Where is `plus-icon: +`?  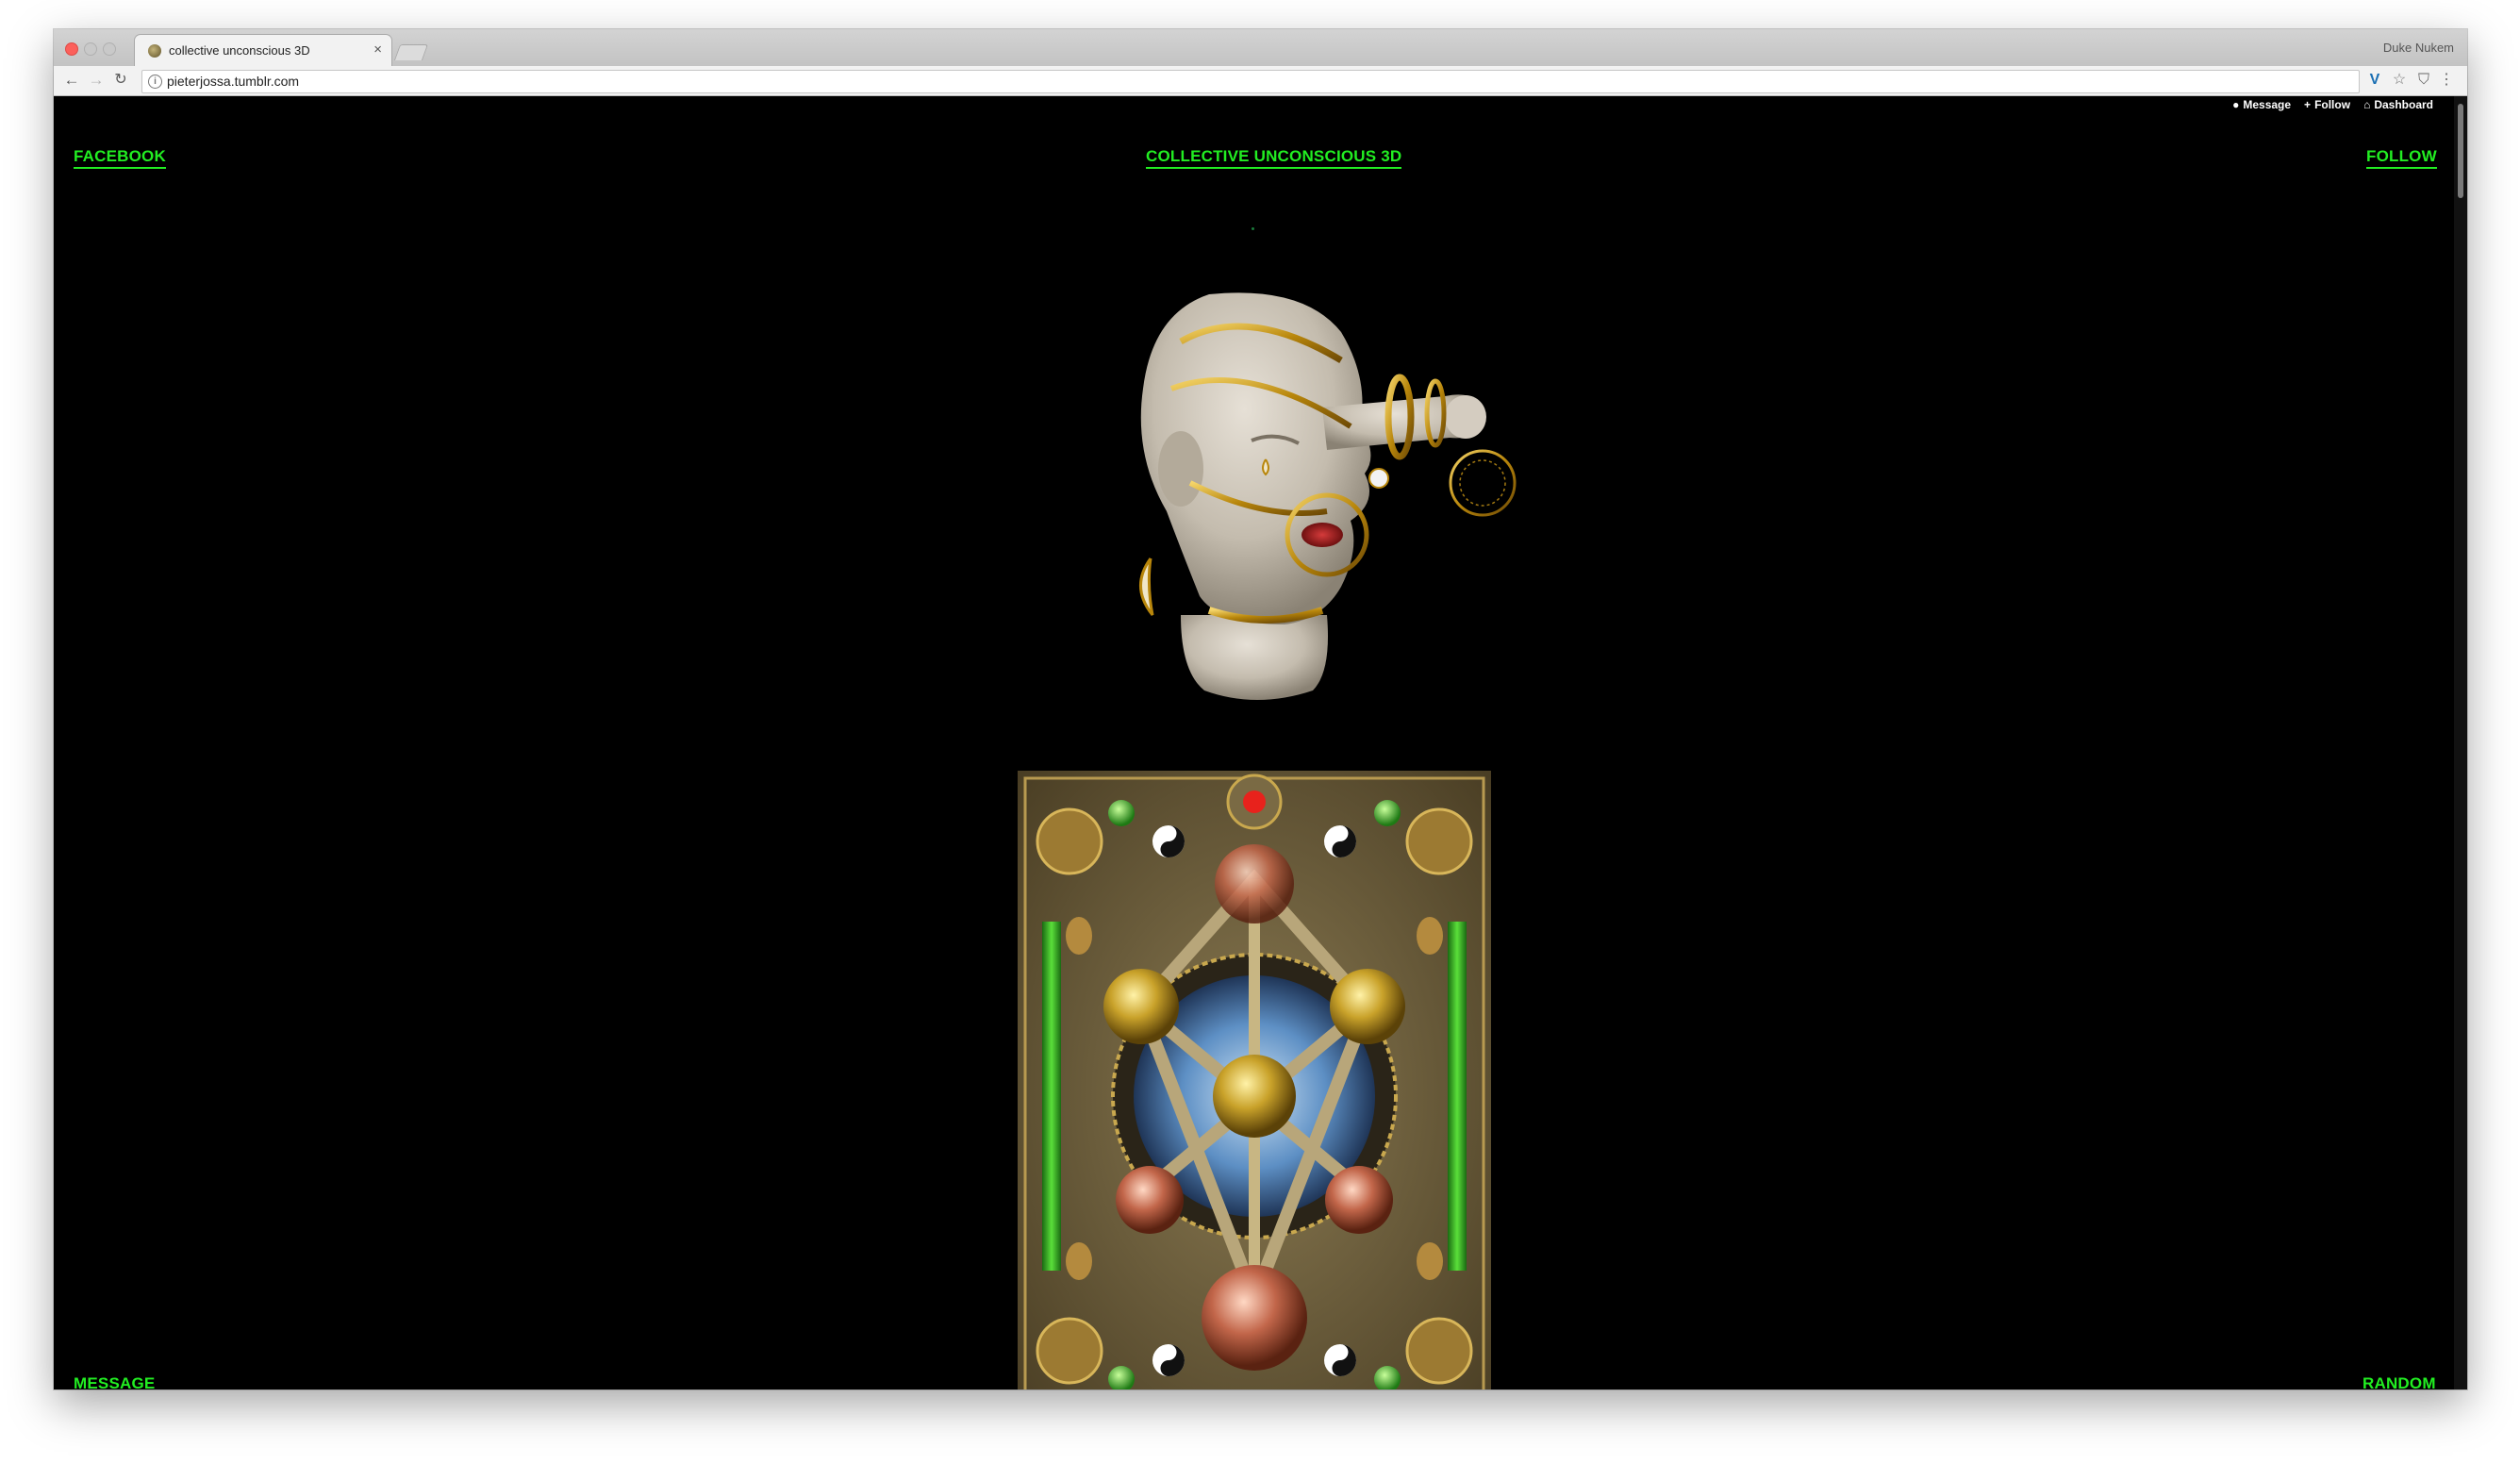 plus-icon: + is located at coordinates (2308, 105).